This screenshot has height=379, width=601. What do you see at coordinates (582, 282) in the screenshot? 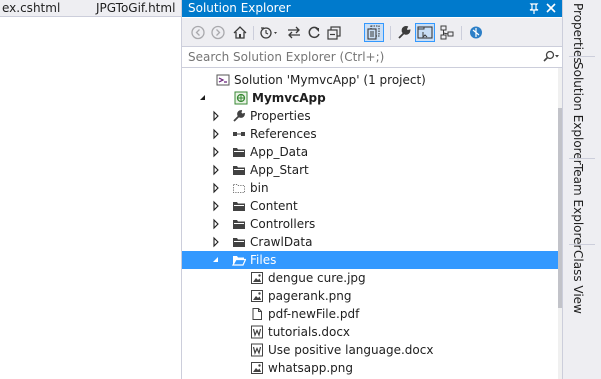
I see `side-tab-class-view: Class View` at bounding box center [582, 282].